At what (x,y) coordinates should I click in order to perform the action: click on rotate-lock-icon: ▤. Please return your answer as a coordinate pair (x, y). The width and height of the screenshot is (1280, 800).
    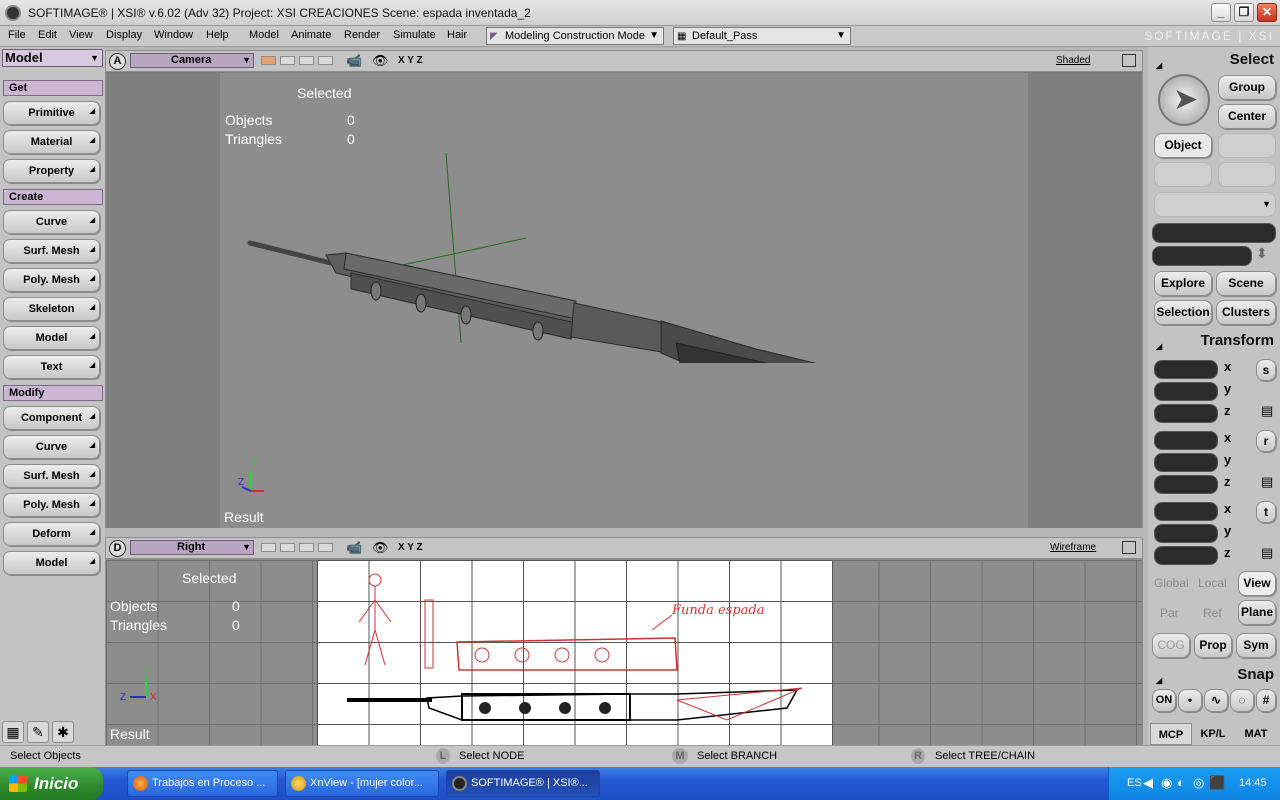
    Looking at the image, I should click on (1267, 482).